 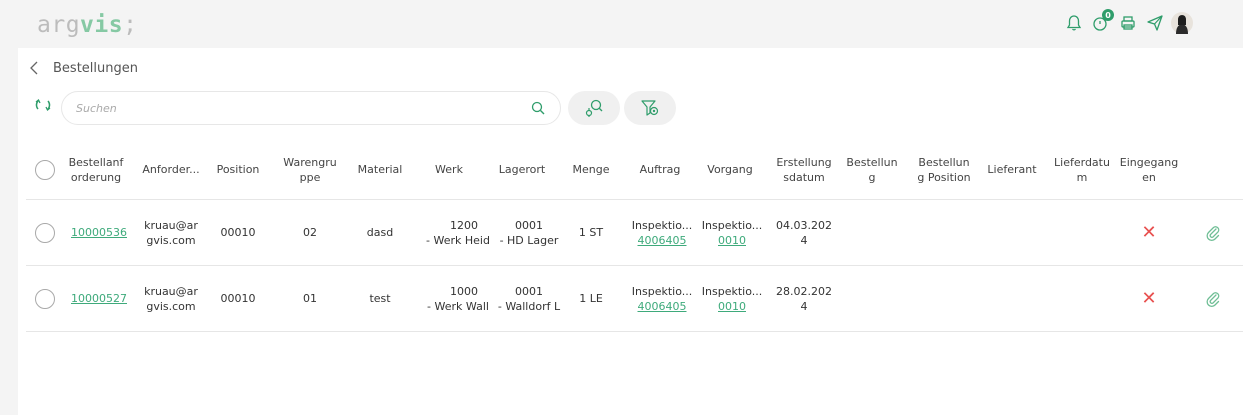 What do you see at coordinates (310, 169) in the screenshot?
I see `column-header-warengruppe: Warengru ppe` at bounding box center [310, 169].